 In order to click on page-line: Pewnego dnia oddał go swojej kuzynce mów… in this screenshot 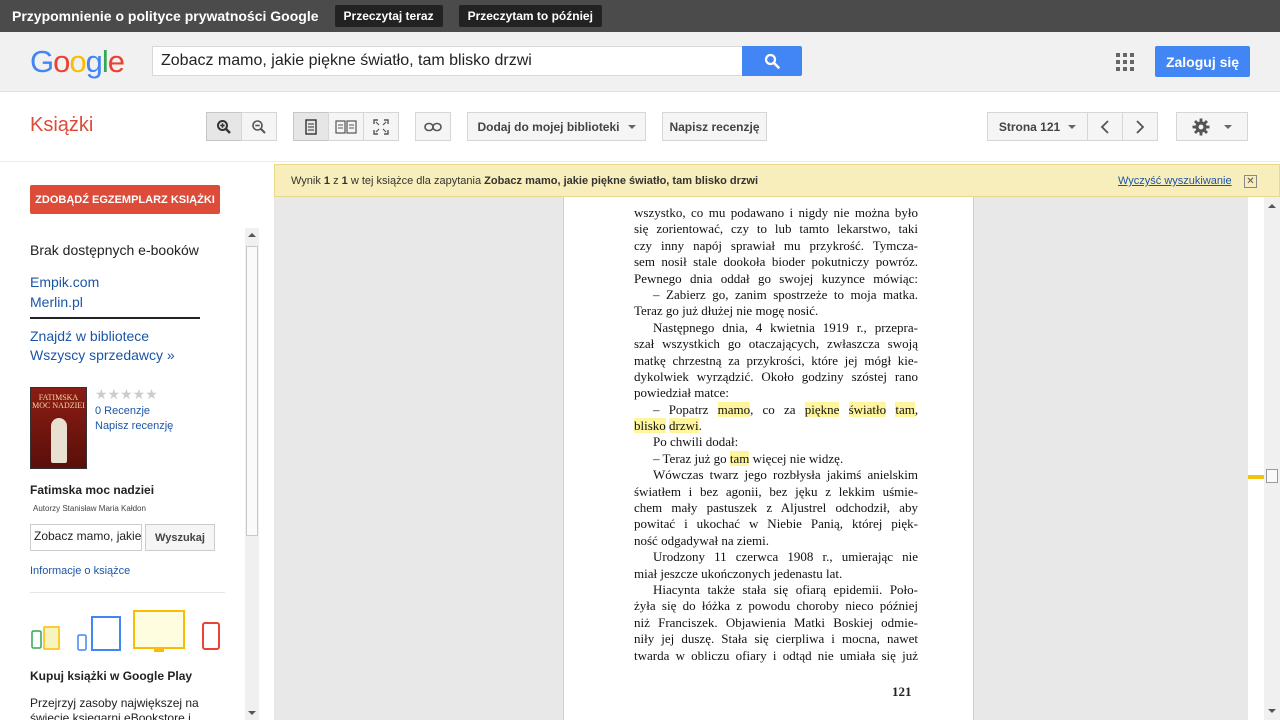, I will do `click(776, 278)`.